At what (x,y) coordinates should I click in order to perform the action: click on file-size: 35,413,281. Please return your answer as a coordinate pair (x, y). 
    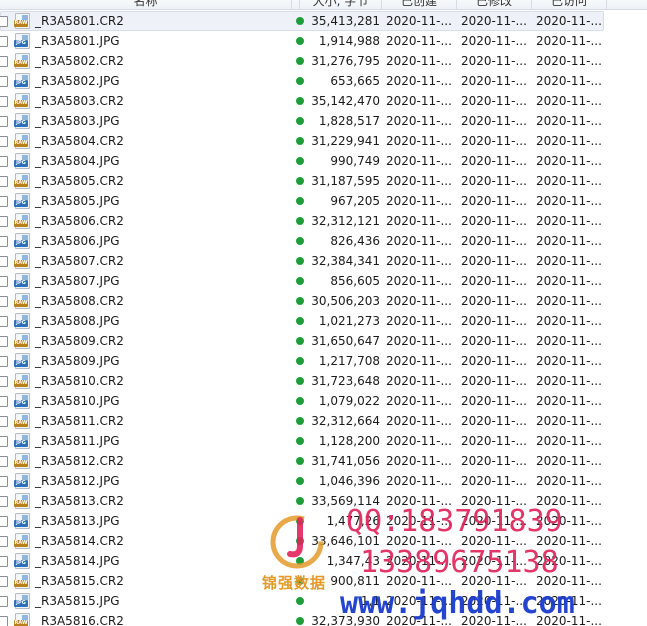
    Looking at the image, I should click on (345, 21).